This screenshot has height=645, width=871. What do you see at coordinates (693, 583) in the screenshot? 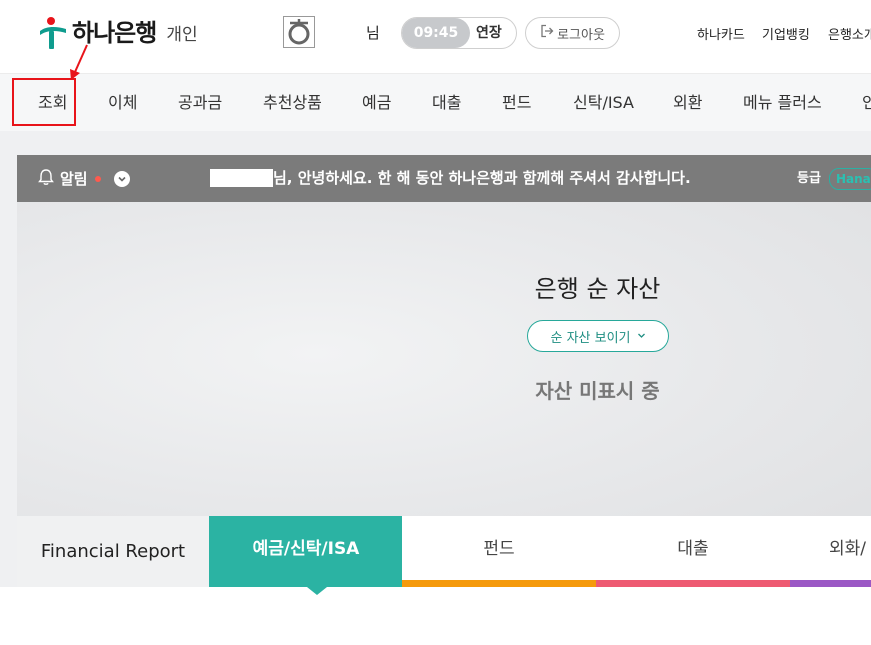
I see `tab-loan-bar` at bounding box center [693, 583].